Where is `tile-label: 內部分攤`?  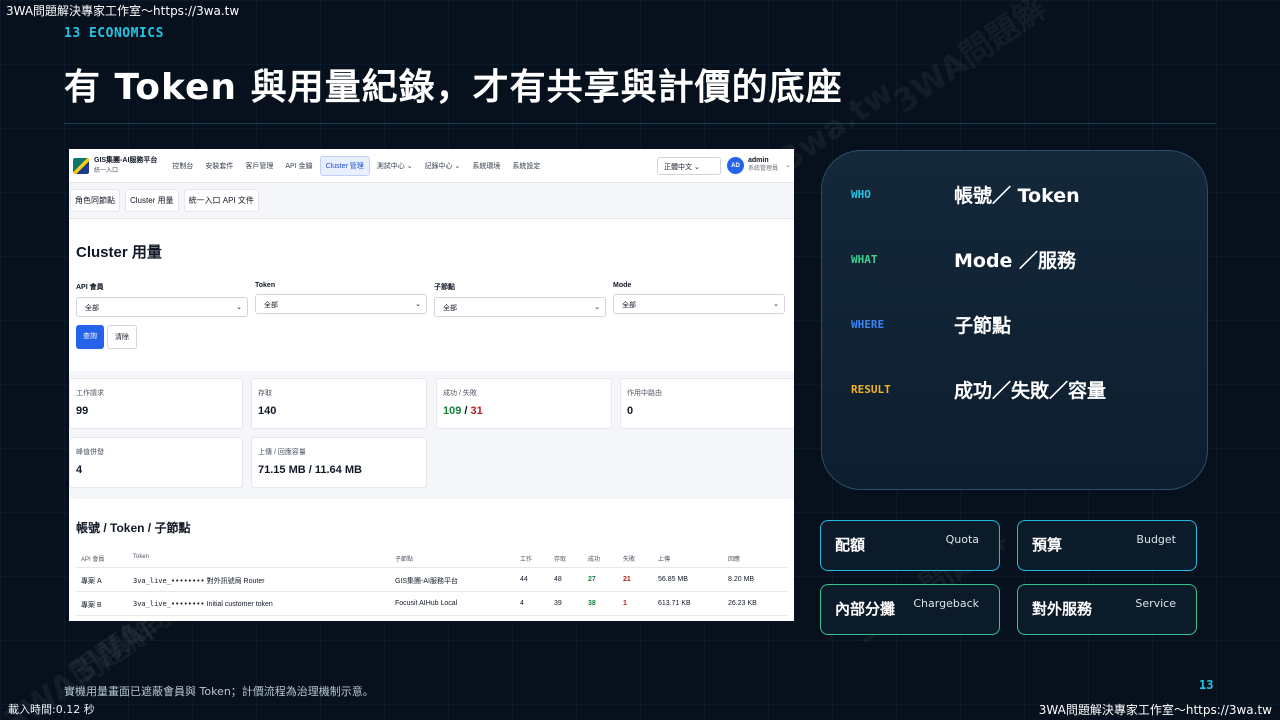 tile-label: 內部分攤 is located at coordinates (865, 609).